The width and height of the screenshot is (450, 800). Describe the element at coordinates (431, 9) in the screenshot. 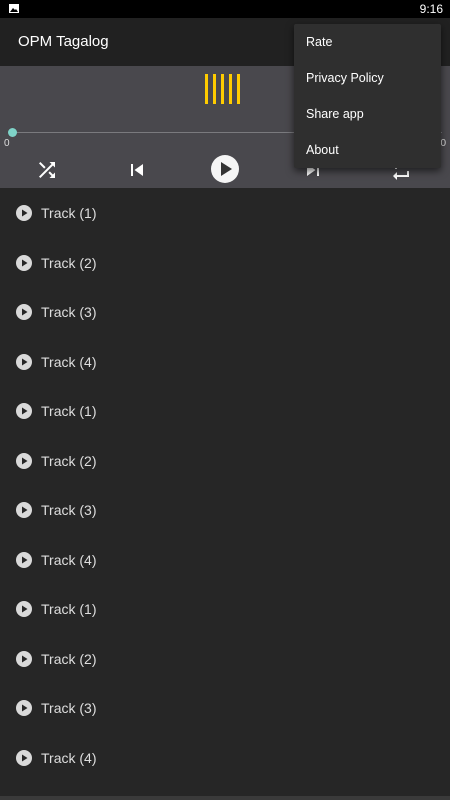

I see `status-time: 9:16` at that location.